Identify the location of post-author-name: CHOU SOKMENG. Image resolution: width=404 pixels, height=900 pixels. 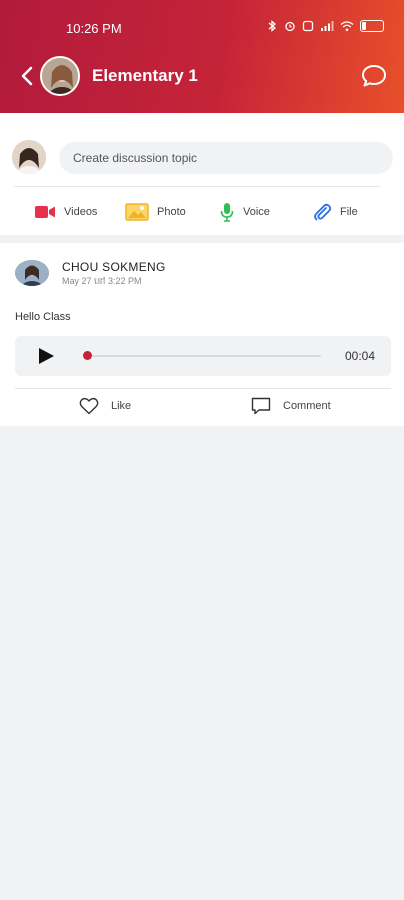
(114, 267).